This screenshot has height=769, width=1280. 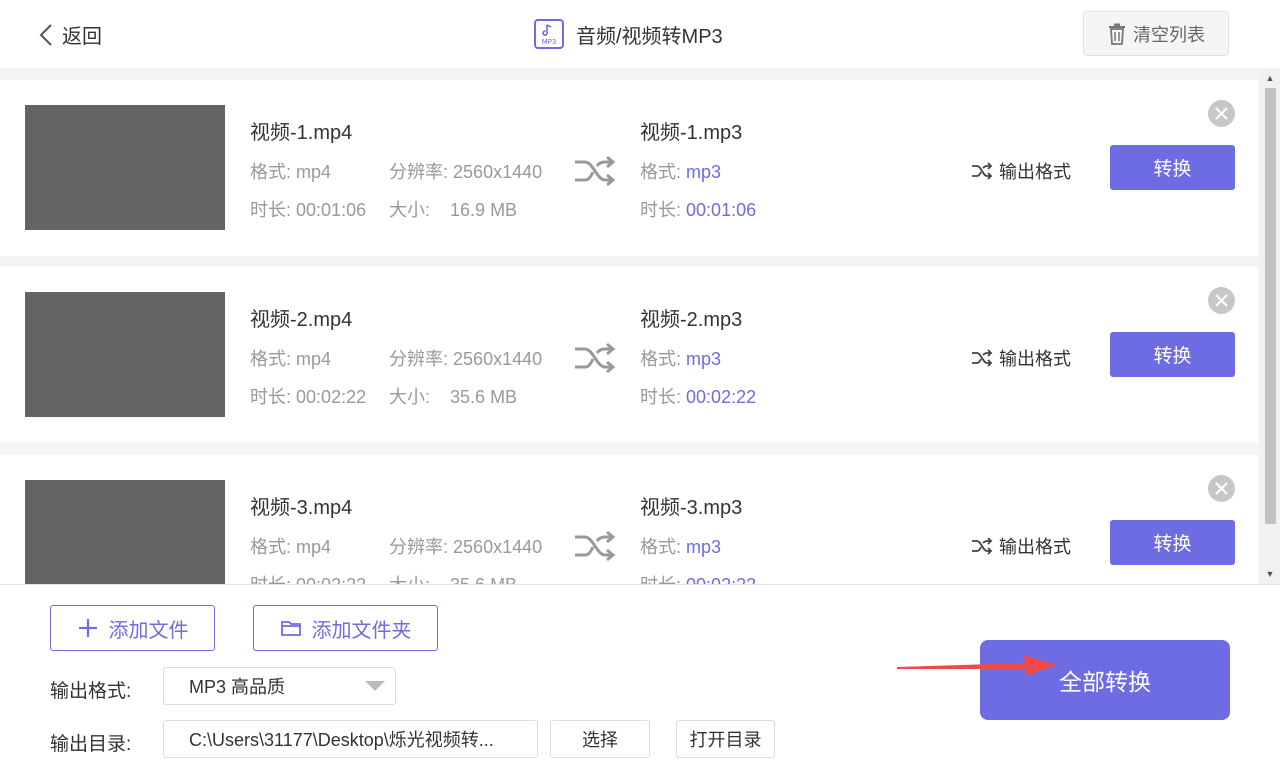 I want to click on size-value: 16.9 MB, so click(x=484, y=210).